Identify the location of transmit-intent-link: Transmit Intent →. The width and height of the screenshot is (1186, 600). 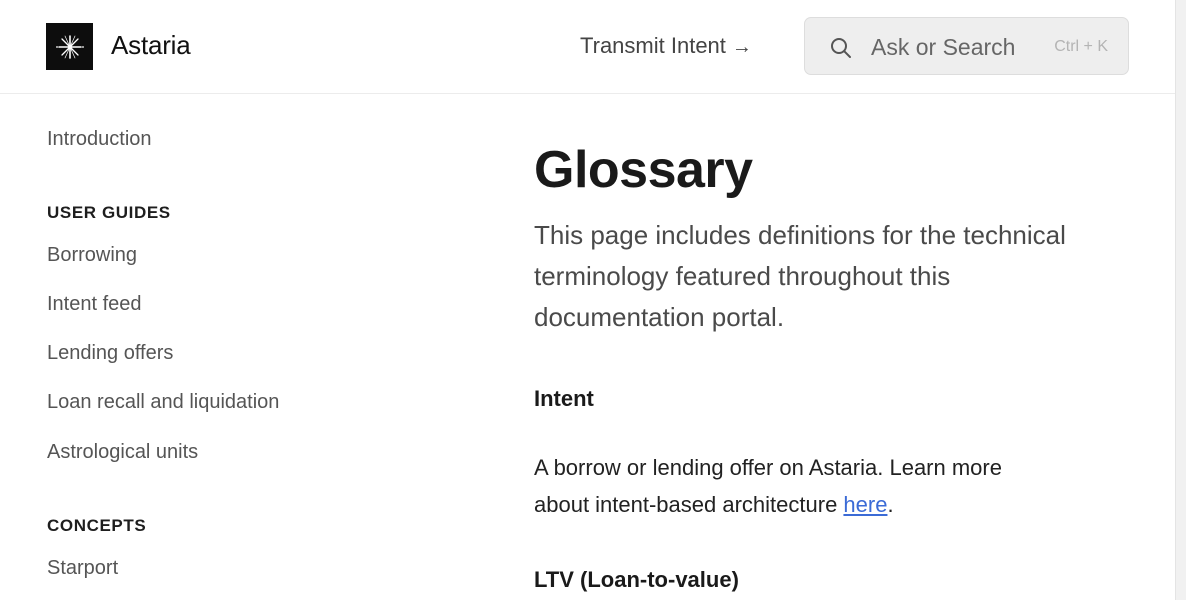
(666, 46).